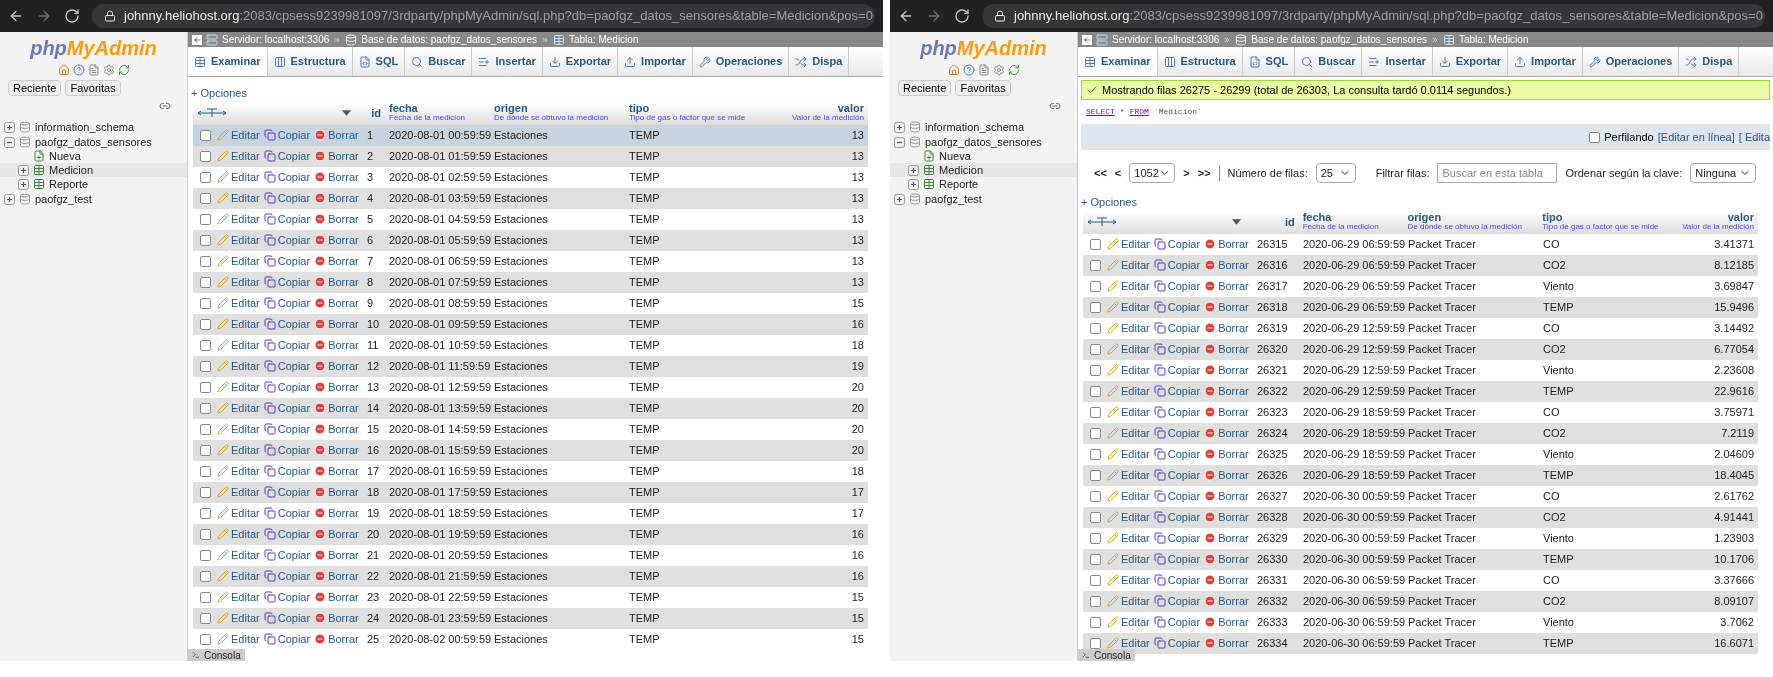 The width and height of the screenshot is (1773, 677). What do you see at coordinates (93, 88) in the screenshot?
I see `nav-button: Favoritas` at bounding box center [93, 88].